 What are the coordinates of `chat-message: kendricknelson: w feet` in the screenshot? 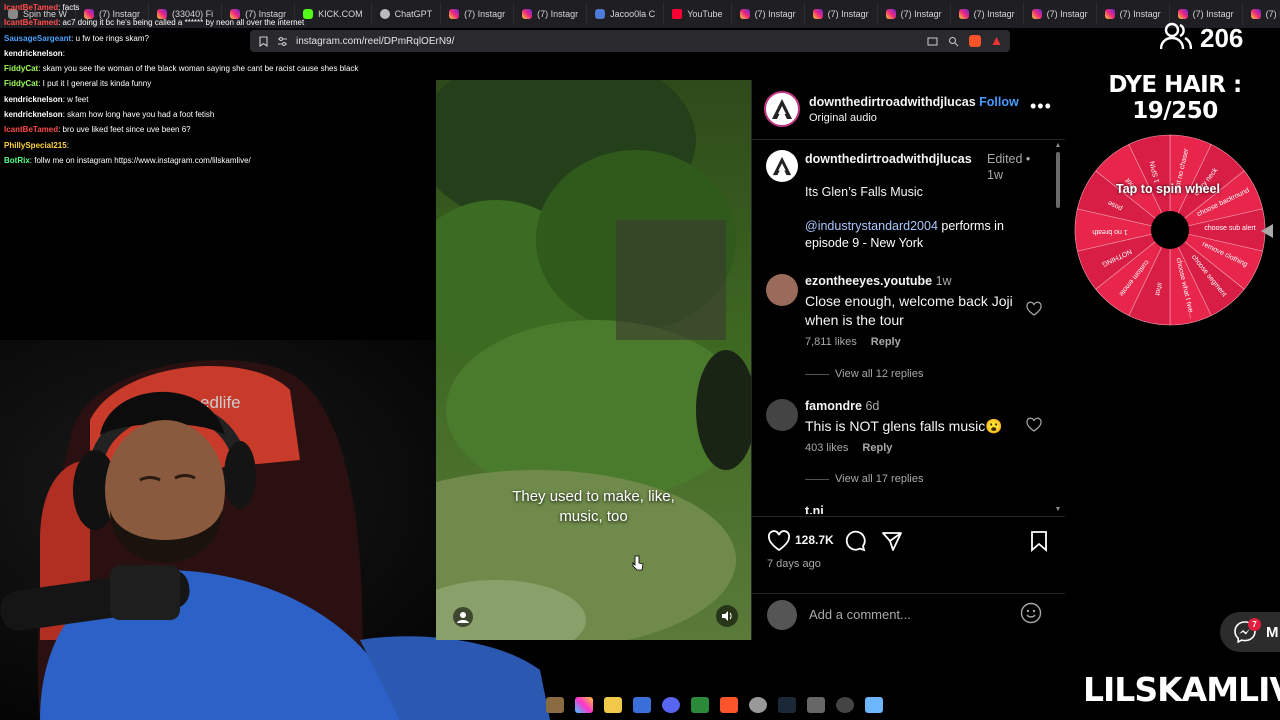 It's located at (210, 99).